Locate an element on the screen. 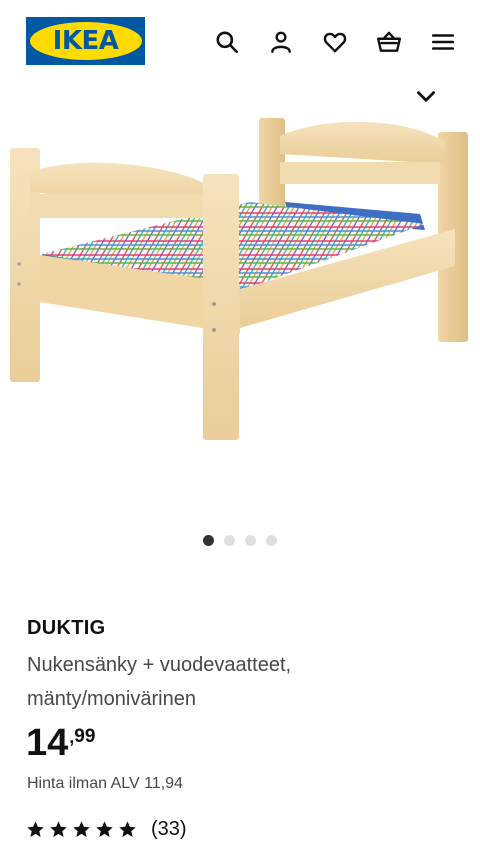  ikea-logo: IKEA is located at coordinates (85, 41).